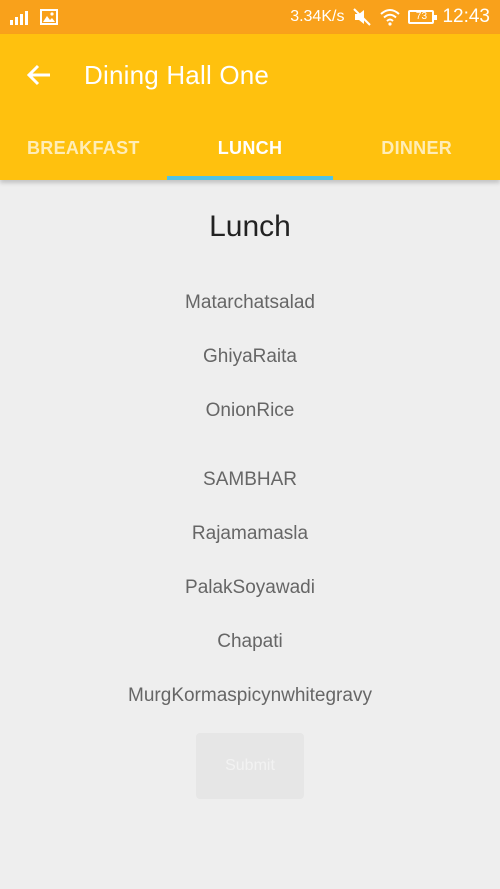  What do you see at coordinates (416, 151) in the screenshot?
I see `tab-dinner: DINNER` at bounding box center [416, 151].